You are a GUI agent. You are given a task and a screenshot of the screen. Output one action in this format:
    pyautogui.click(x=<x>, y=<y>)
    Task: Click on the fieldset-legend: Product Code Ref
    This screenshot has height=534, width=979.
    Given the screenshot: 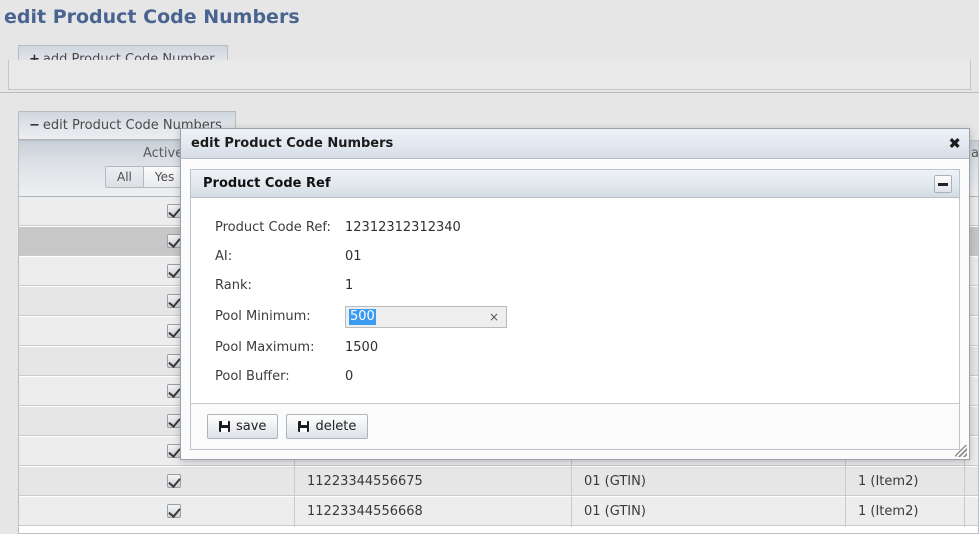 What is the action you would take?
    pyautogui.click(x=267, y=183)
    